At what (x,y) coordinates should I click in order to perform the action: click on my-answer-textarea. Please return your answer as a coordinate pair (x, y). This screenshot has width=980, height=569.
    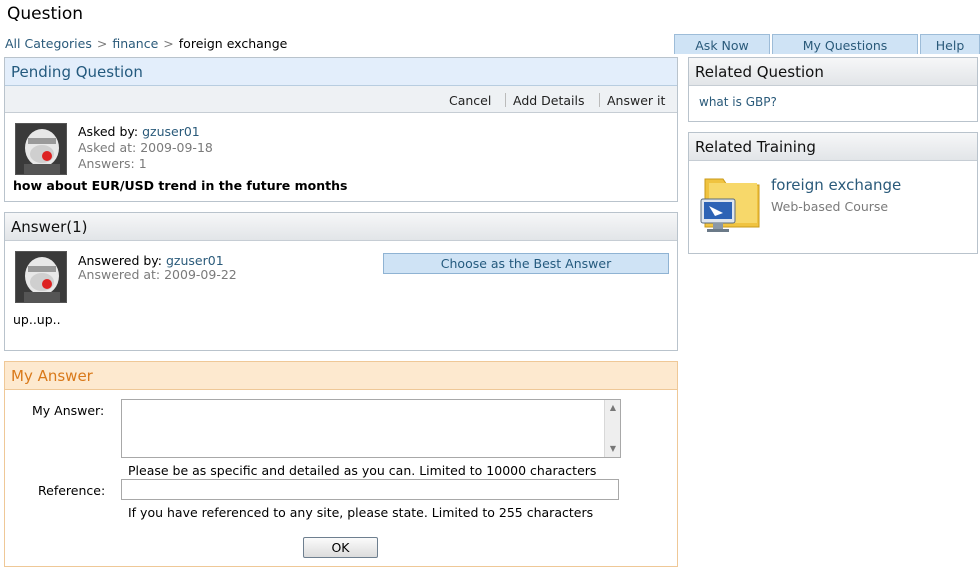
    Looking at the image, I should click on (371, 428).